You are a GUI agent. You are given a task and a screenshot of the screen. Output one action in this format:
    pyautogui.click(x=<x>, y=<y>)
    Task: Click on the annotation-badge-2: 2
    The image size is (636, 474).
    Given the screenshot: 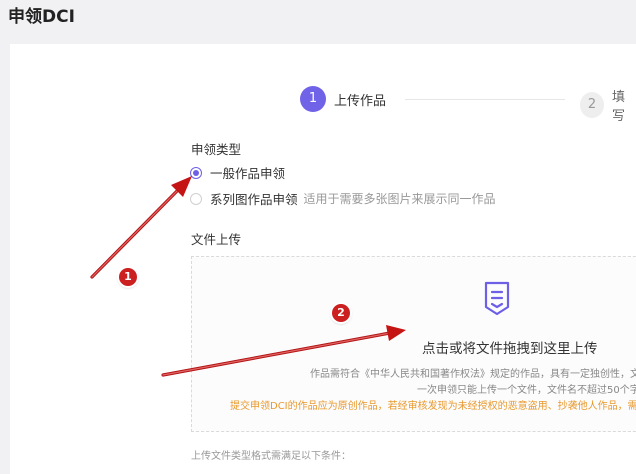 What is the action you would take?
    pyautogui.click(x=341, y=313)
    